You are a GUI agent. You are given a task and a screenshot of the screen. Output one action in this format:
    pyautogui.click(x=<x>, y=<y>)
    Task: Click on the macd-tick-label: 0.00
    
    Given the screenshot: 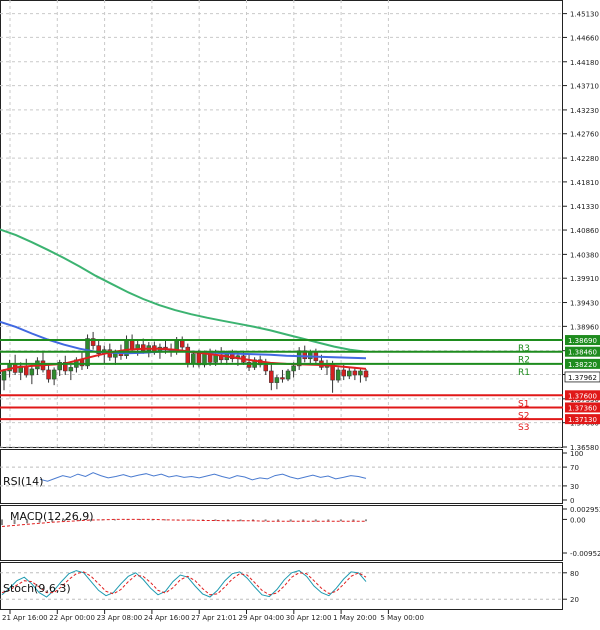 What is the action you would take?
    pyautogui.click(x=578, y=520)
    